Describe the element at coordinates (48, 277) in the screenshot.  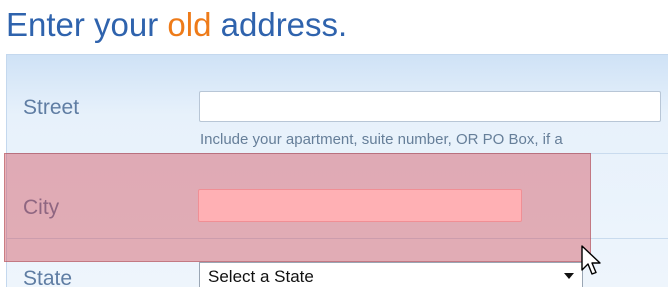
I see `state-label: State` at that location.